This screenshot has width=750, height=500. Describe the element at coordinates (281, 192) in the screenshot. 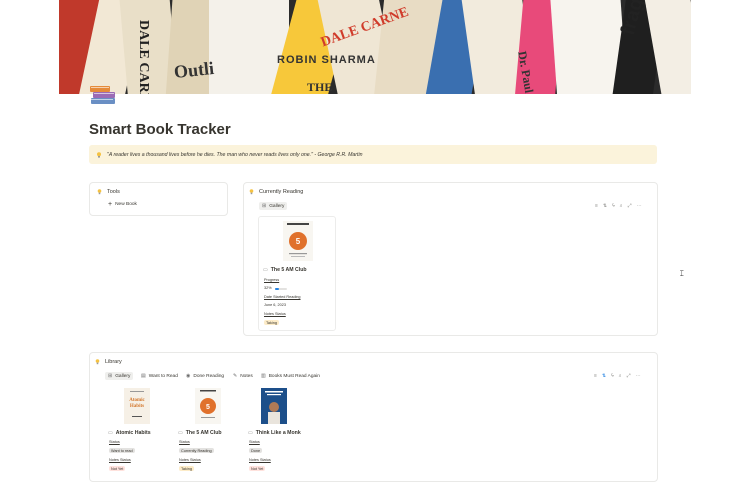

I see `currently-reading-title: Currently Reading` at that location.